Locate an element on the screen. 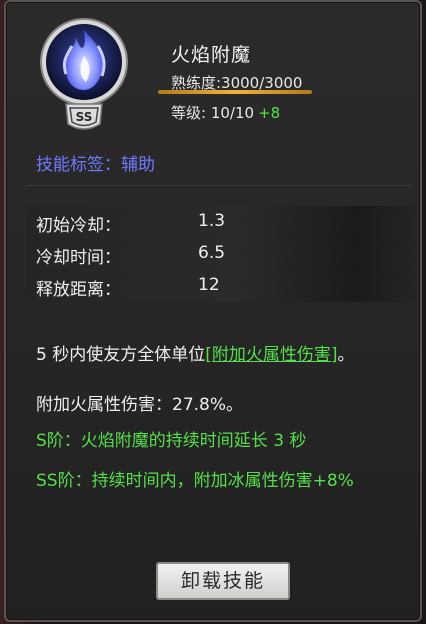 This screenshot has width=426, height=624. level-value: 等级: 10/10 is located at coordinates (213, 113).